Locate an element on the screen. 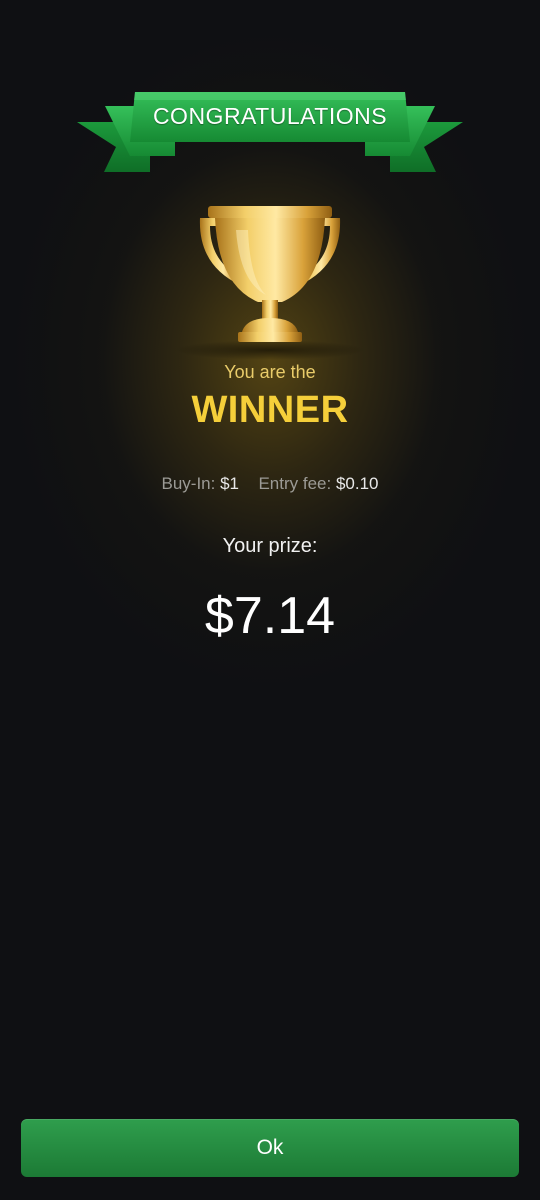  ok-button: Ok is located at coordinates (270, 1148).